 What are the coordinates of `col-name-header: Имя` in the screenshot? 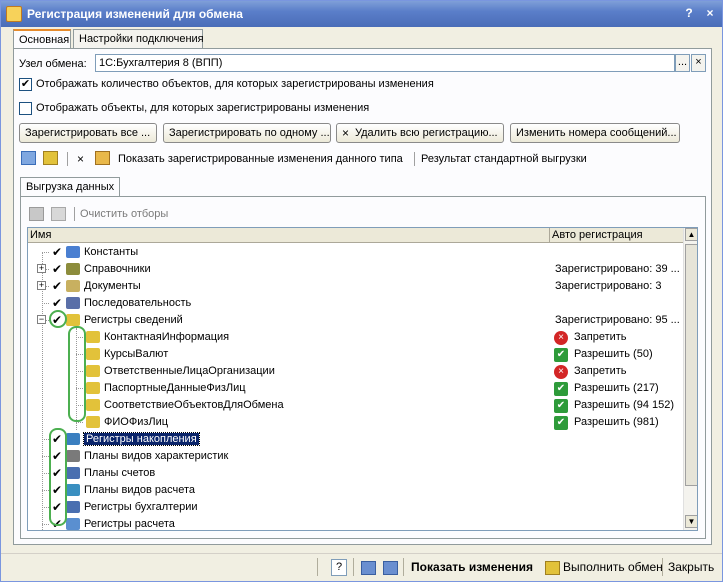 It's located at (40, 235).